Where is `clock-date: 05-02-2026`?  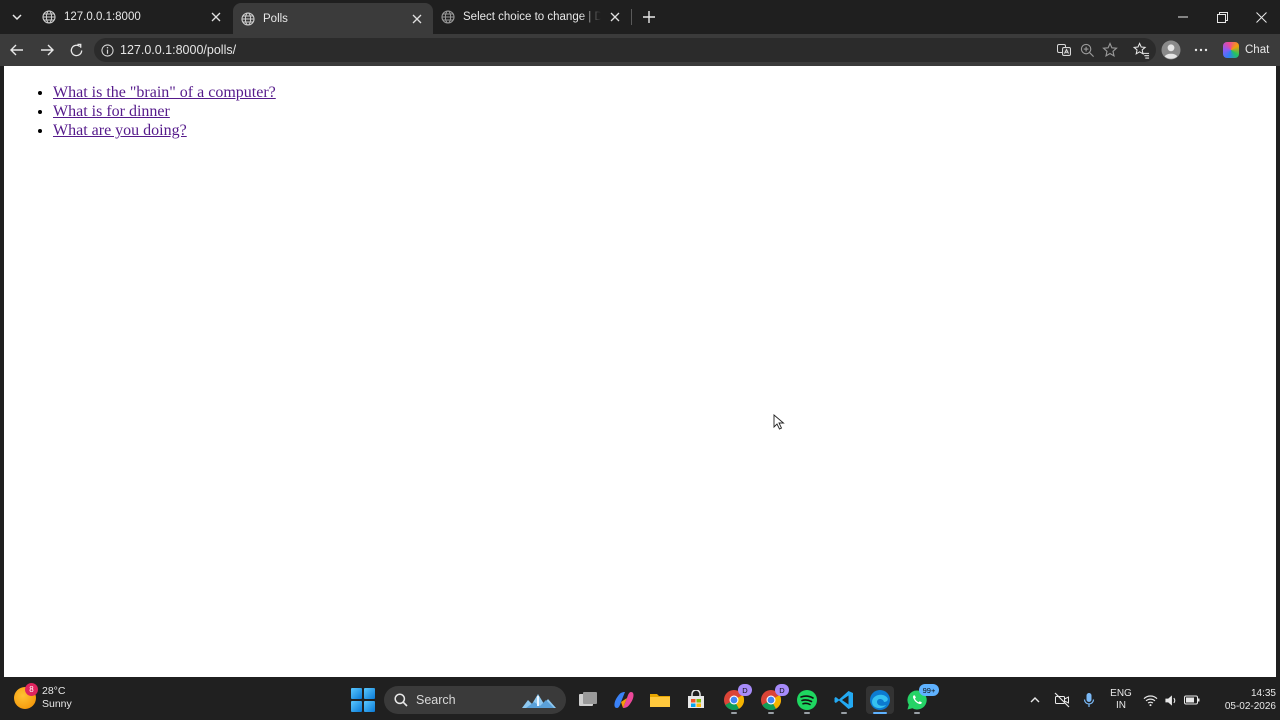
clock-date: 05-02-2026 is located at coordinates (1250, 706).